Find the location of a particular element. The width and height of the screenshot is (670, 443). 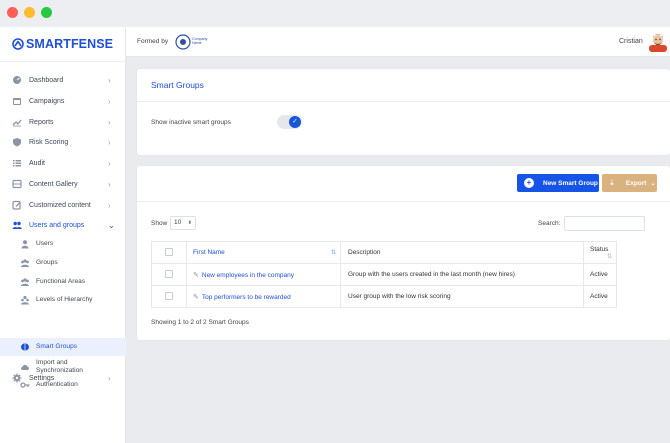

column-header-name: First Name ⇅ is located at coordinates (263, 252).